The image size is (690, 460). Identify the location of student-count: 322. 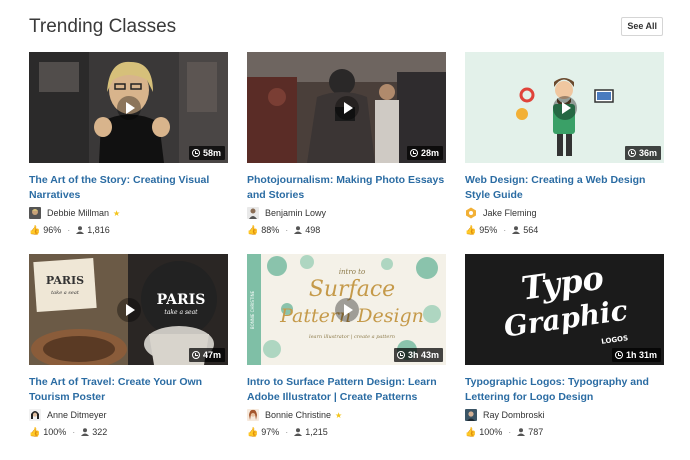
(100, 432).